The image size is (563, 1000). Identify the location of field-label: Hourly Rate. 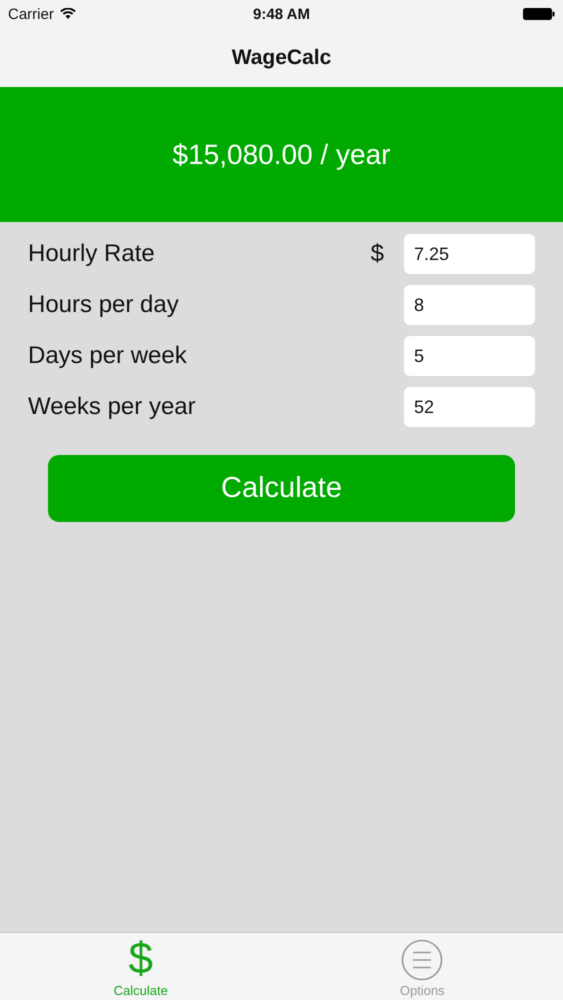
(92, 254).